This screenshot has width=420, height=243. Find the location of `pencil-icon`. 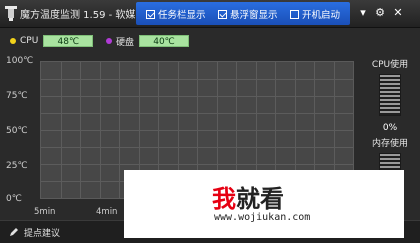

pencil-icon is located at coordinates (14, 232).